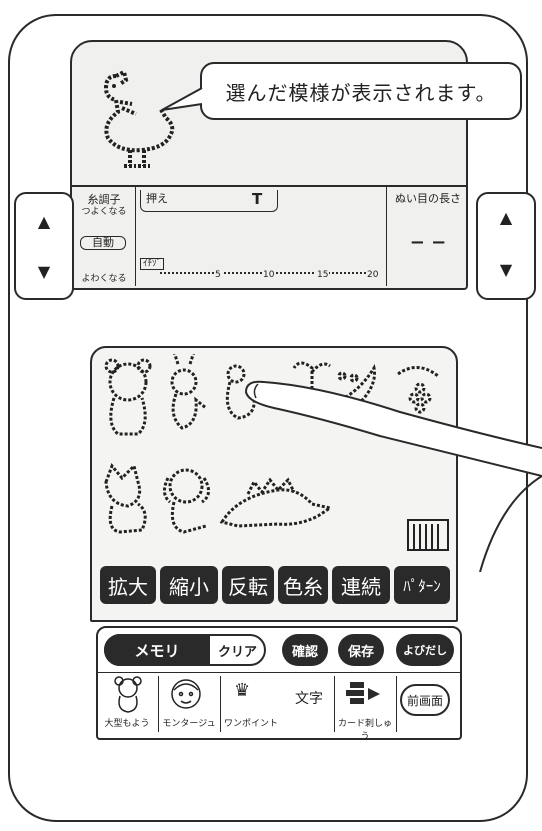 This screenshot has height=831, width=542. I want to click on tension-label: 糸調子, so click(104, 199).